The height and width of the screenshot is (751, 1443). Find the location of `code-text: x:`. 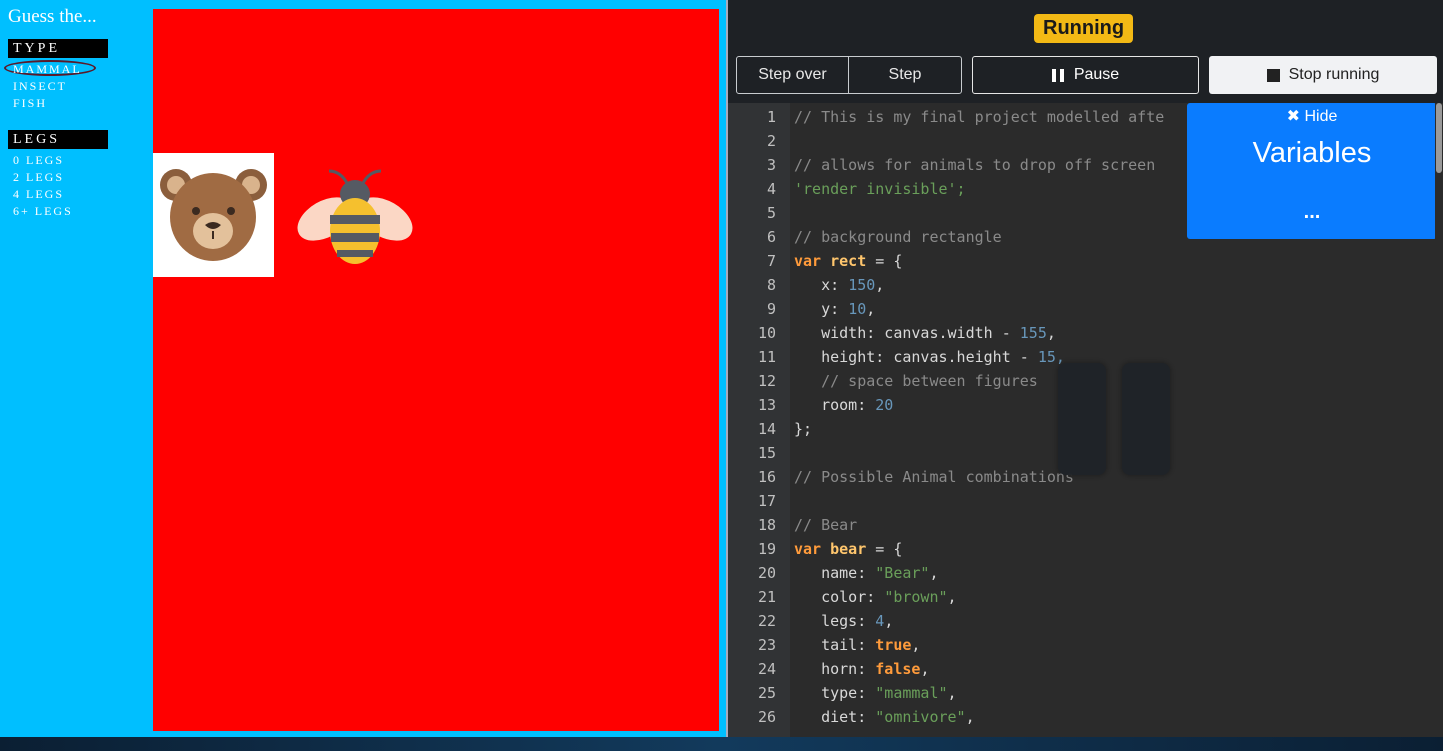

code-text: x: is located at coordinates (821, 285).